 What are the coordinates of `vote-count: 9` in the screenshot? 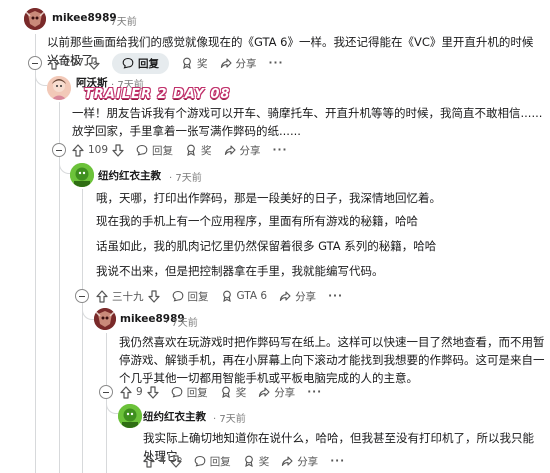 It's located at (139, 392).